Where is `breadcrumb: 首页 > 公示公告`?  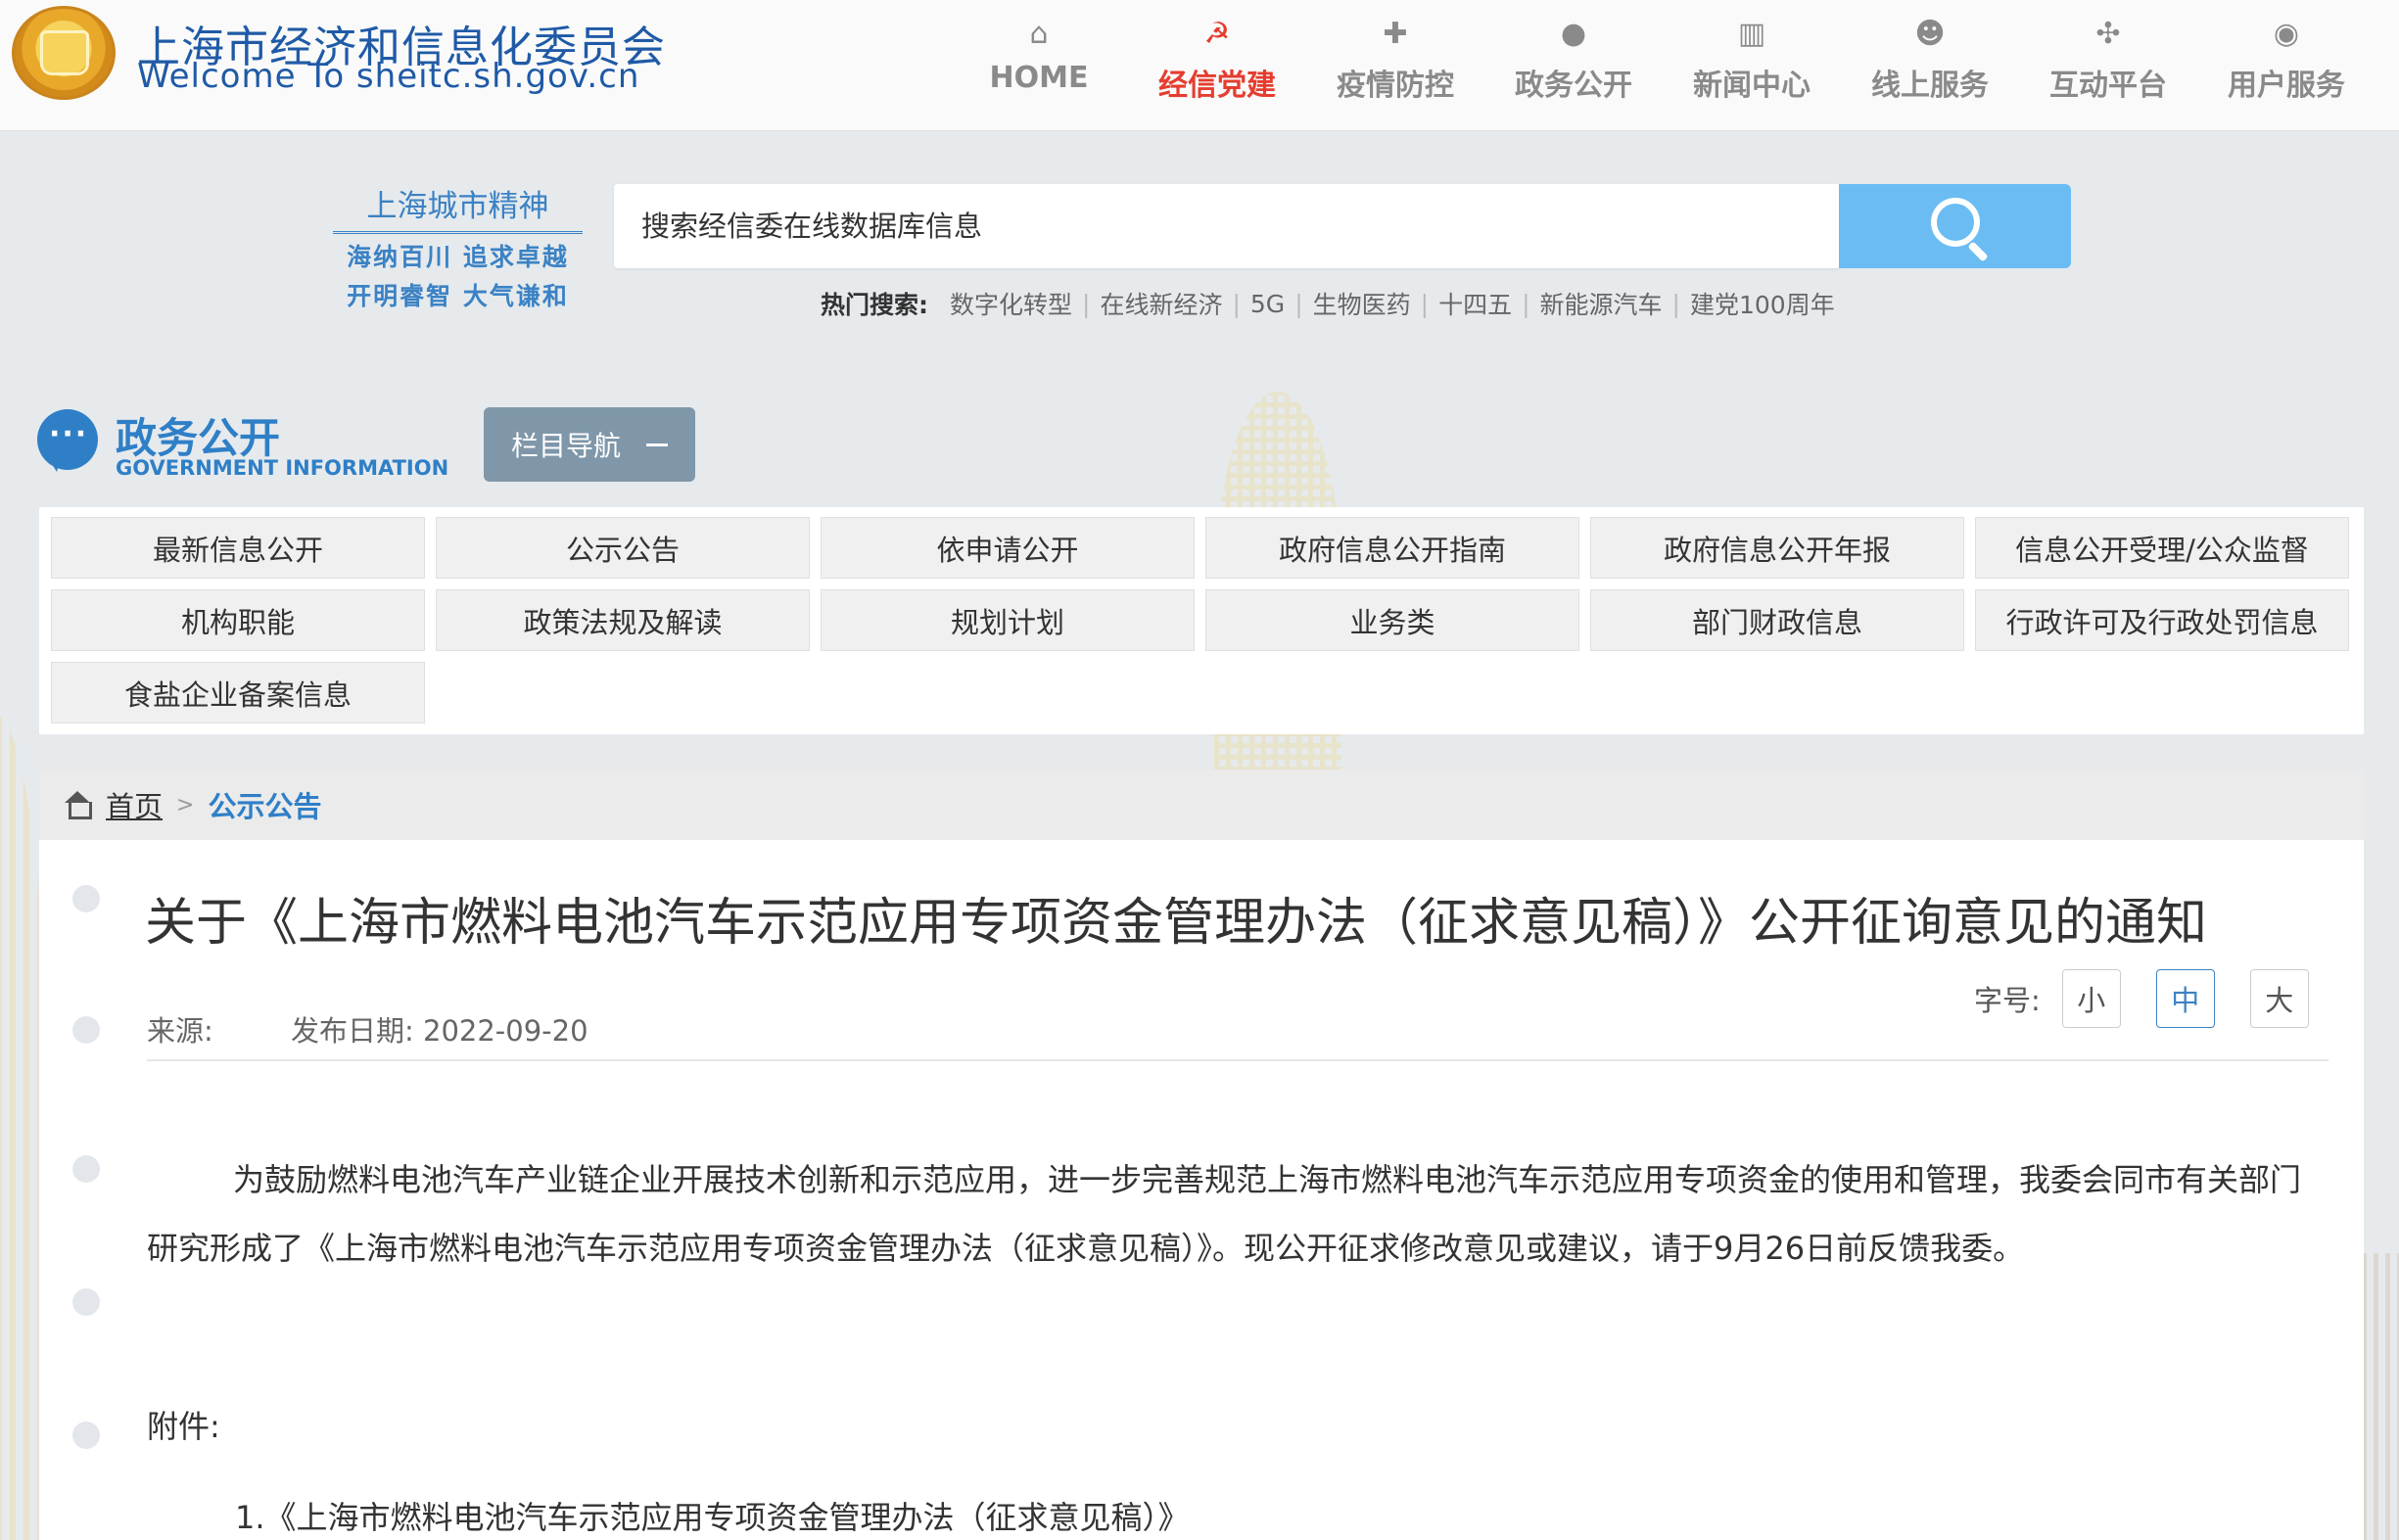 breadcrumb: 首页 > 公示公告 is located at coordinates (1201, 805).